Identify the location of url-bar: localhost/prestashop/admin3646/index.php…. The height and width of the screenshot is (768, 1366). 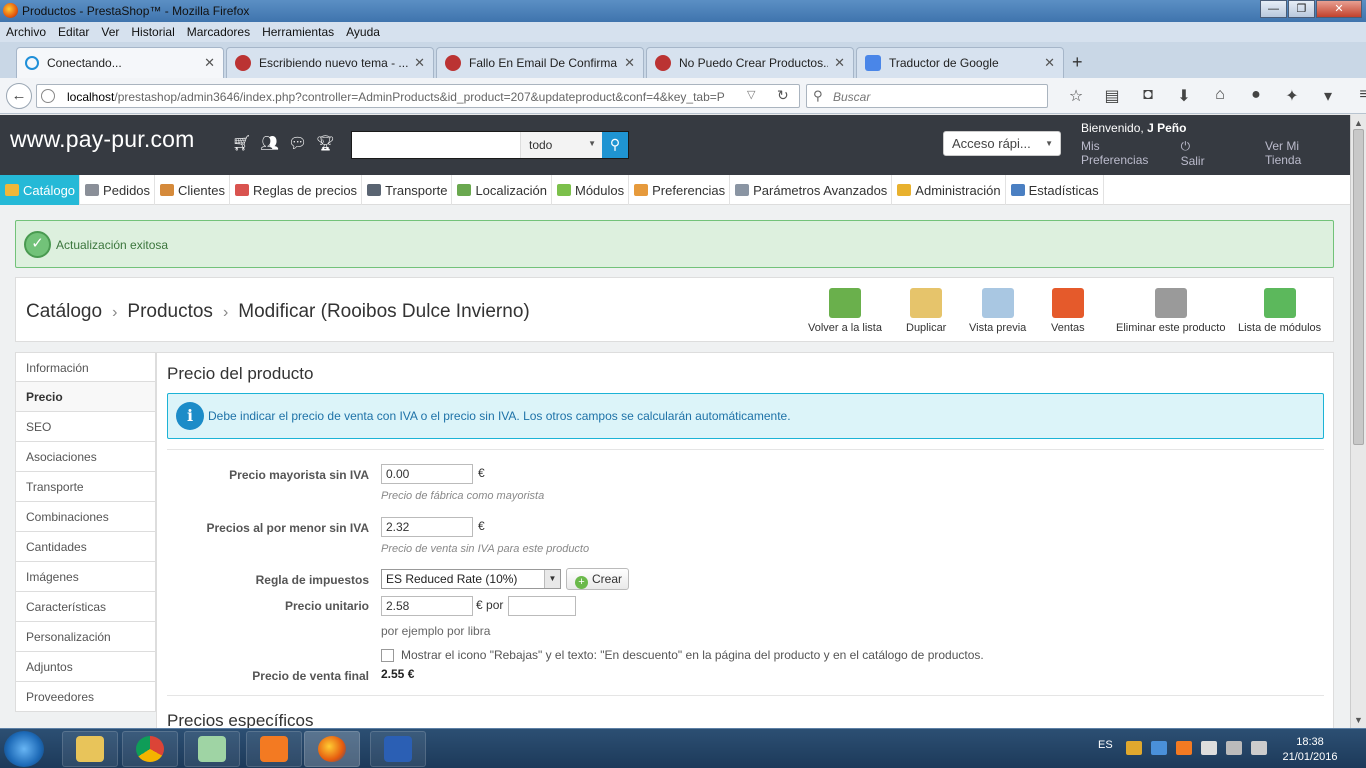
(418, 96).